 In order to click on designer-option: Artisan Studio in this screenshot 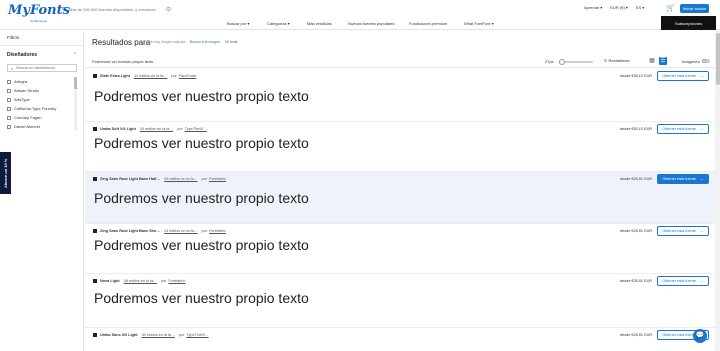, I will do `click(40, 90)`.